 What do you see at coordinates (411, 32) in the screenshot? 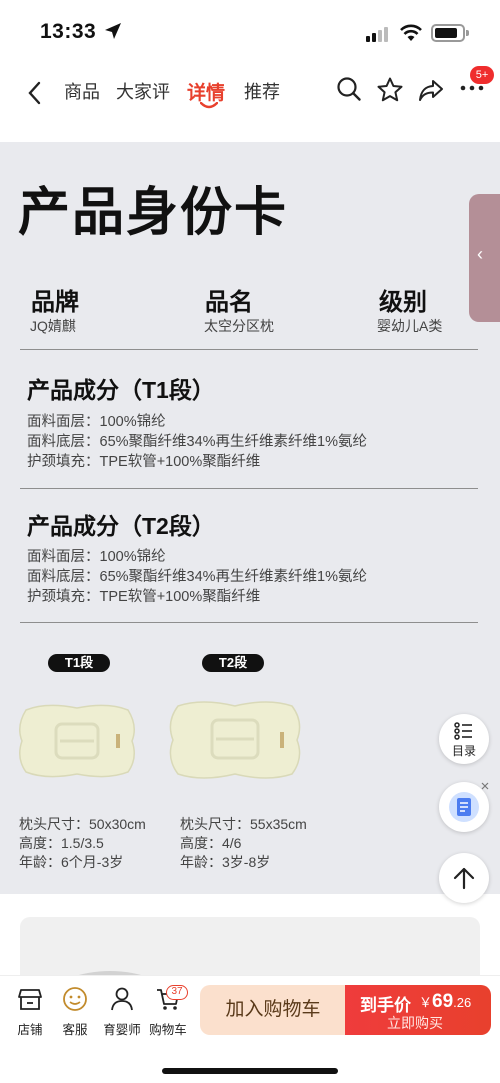
I see `wifi-icon` at bounding box center [411, 32].